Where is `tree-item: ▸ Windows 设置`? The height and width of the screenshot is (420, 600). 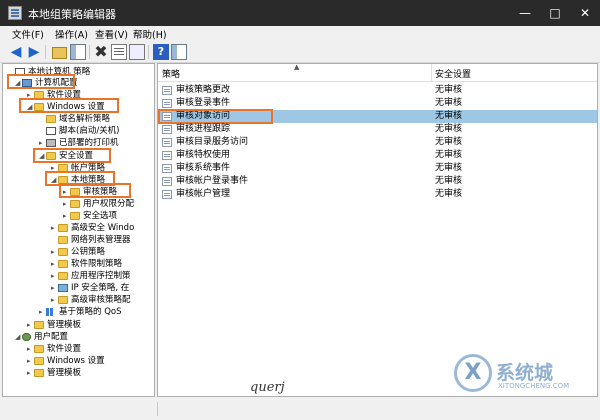 tree-item: ▸ Windows 设置 is located at coordinates (66, 361).